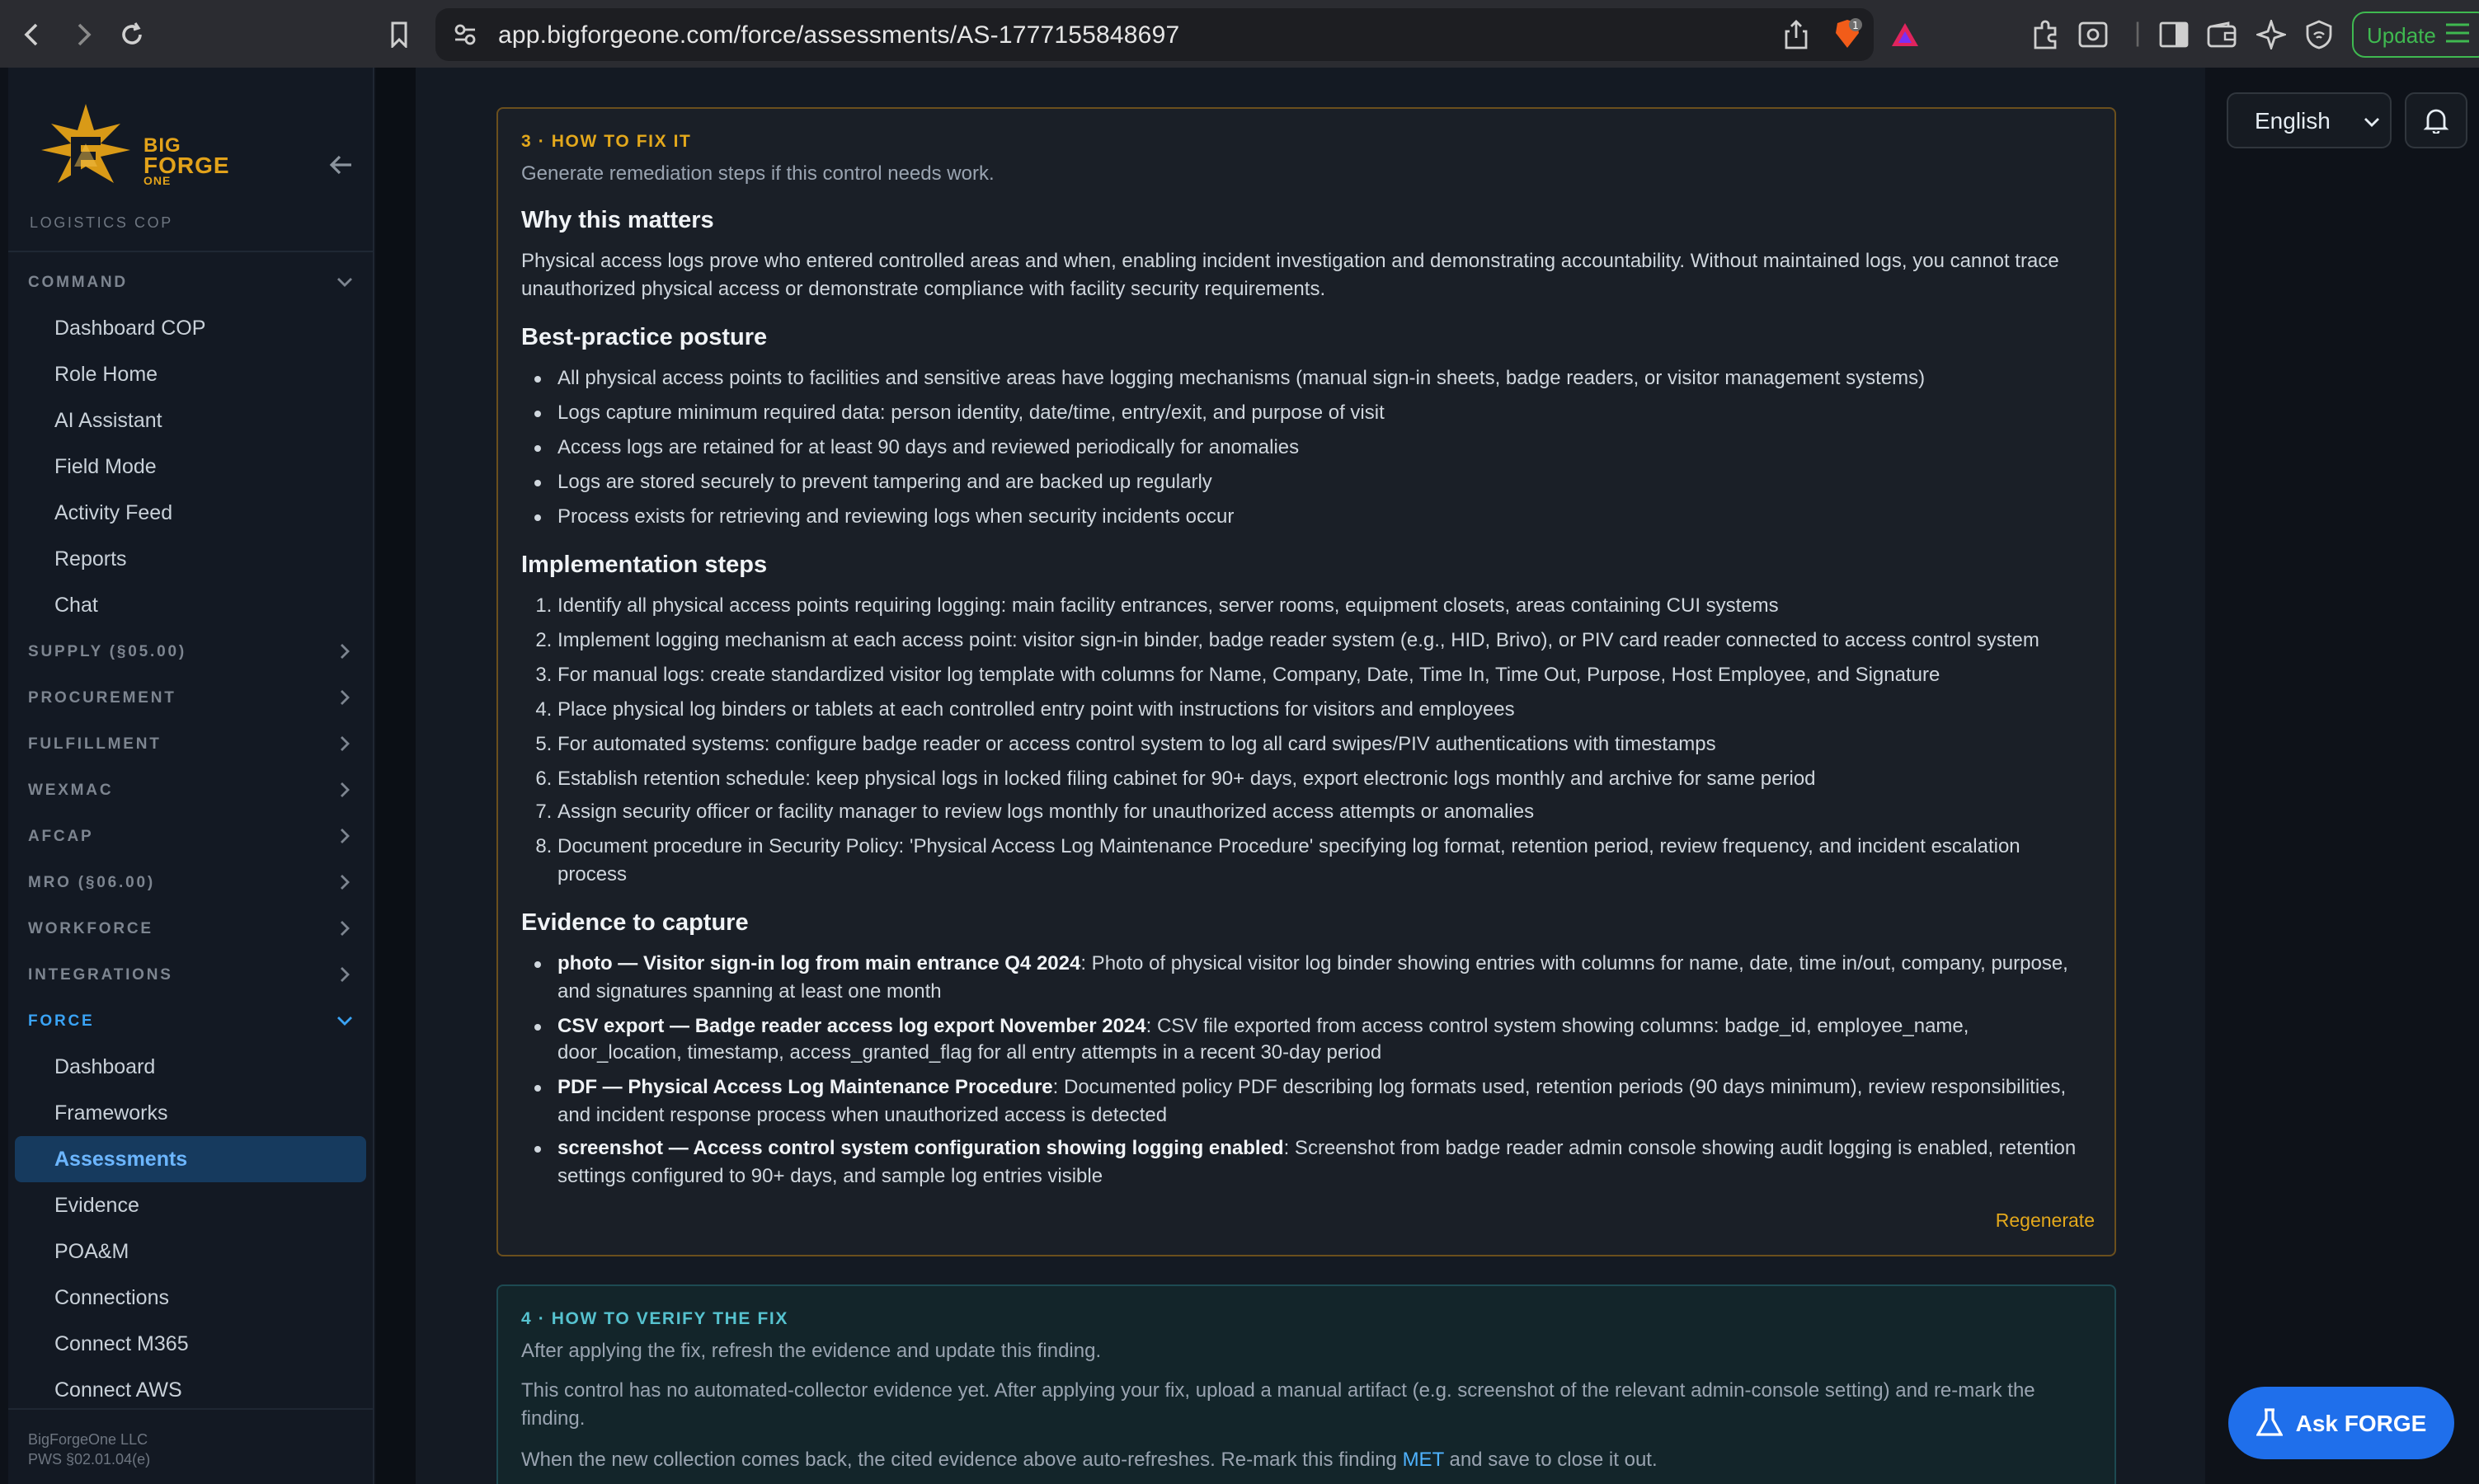 This screenshot has width=2479, height=1484. Describe the element at coordinates (90, 1459) in the screenshot. I see `footer-pws: PWS §02.01.04(e)` at that location.